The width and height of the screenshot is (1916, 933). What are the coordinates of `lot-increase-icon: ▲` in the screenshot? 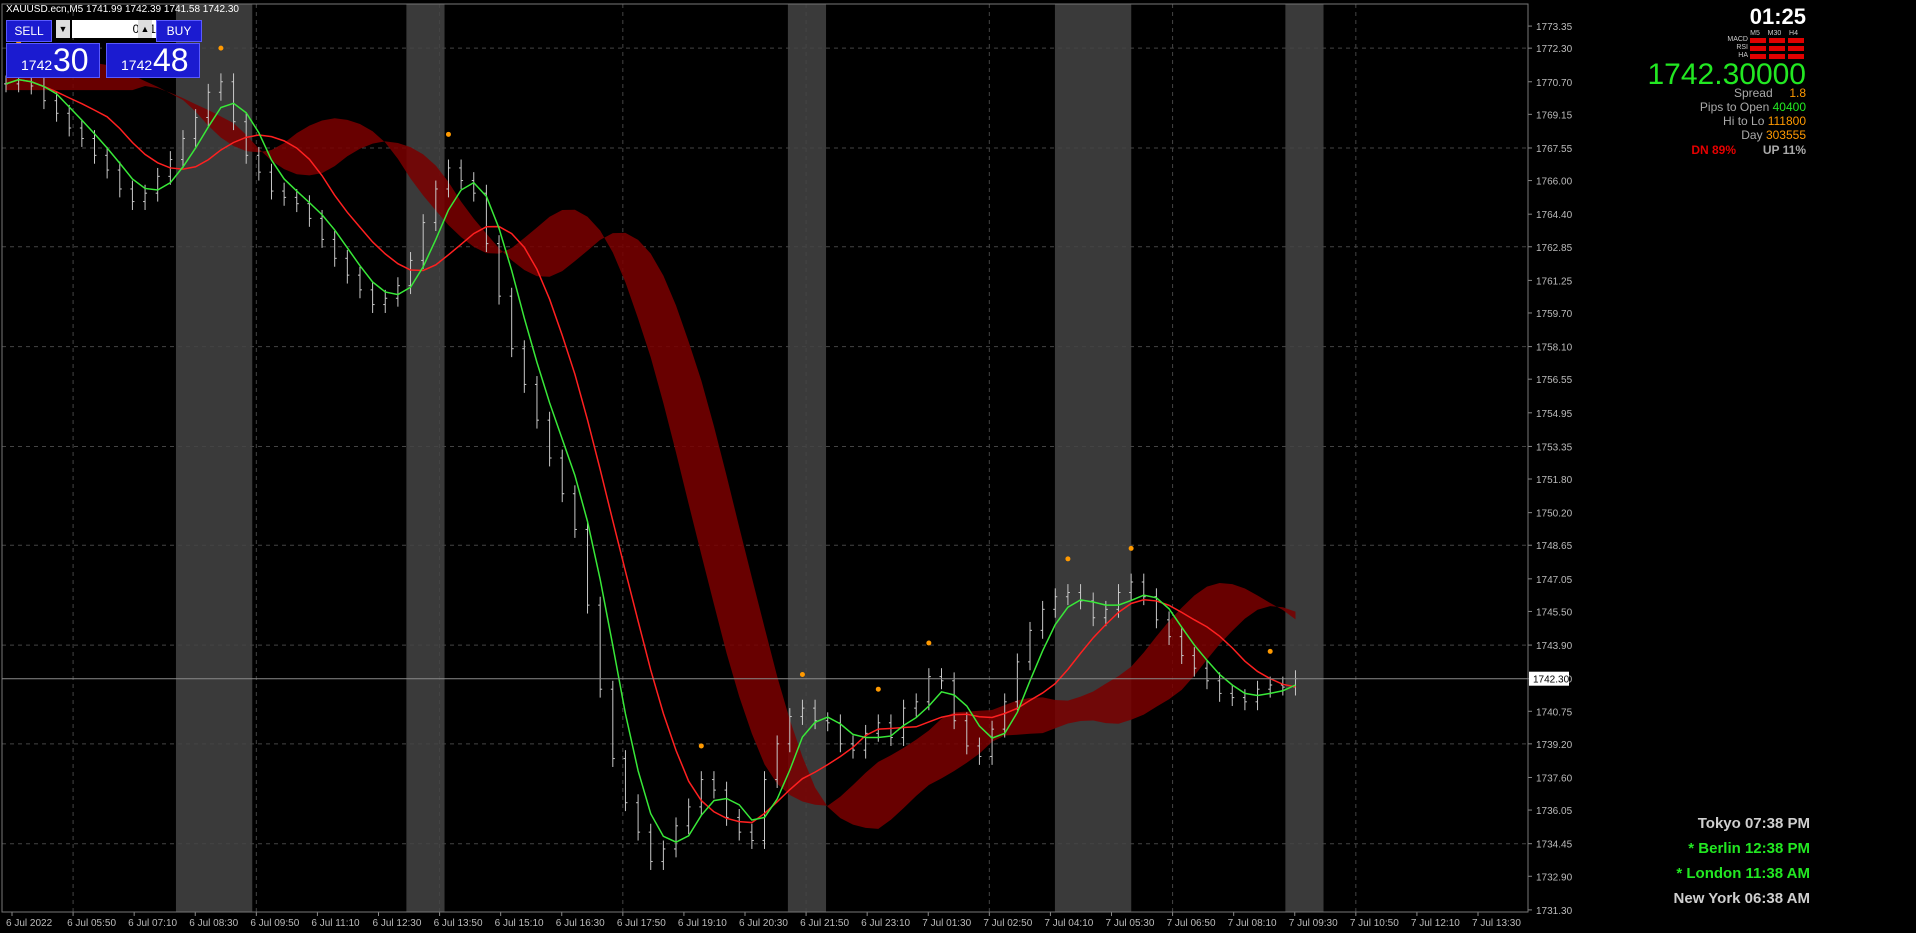 It's located at (145, 29).